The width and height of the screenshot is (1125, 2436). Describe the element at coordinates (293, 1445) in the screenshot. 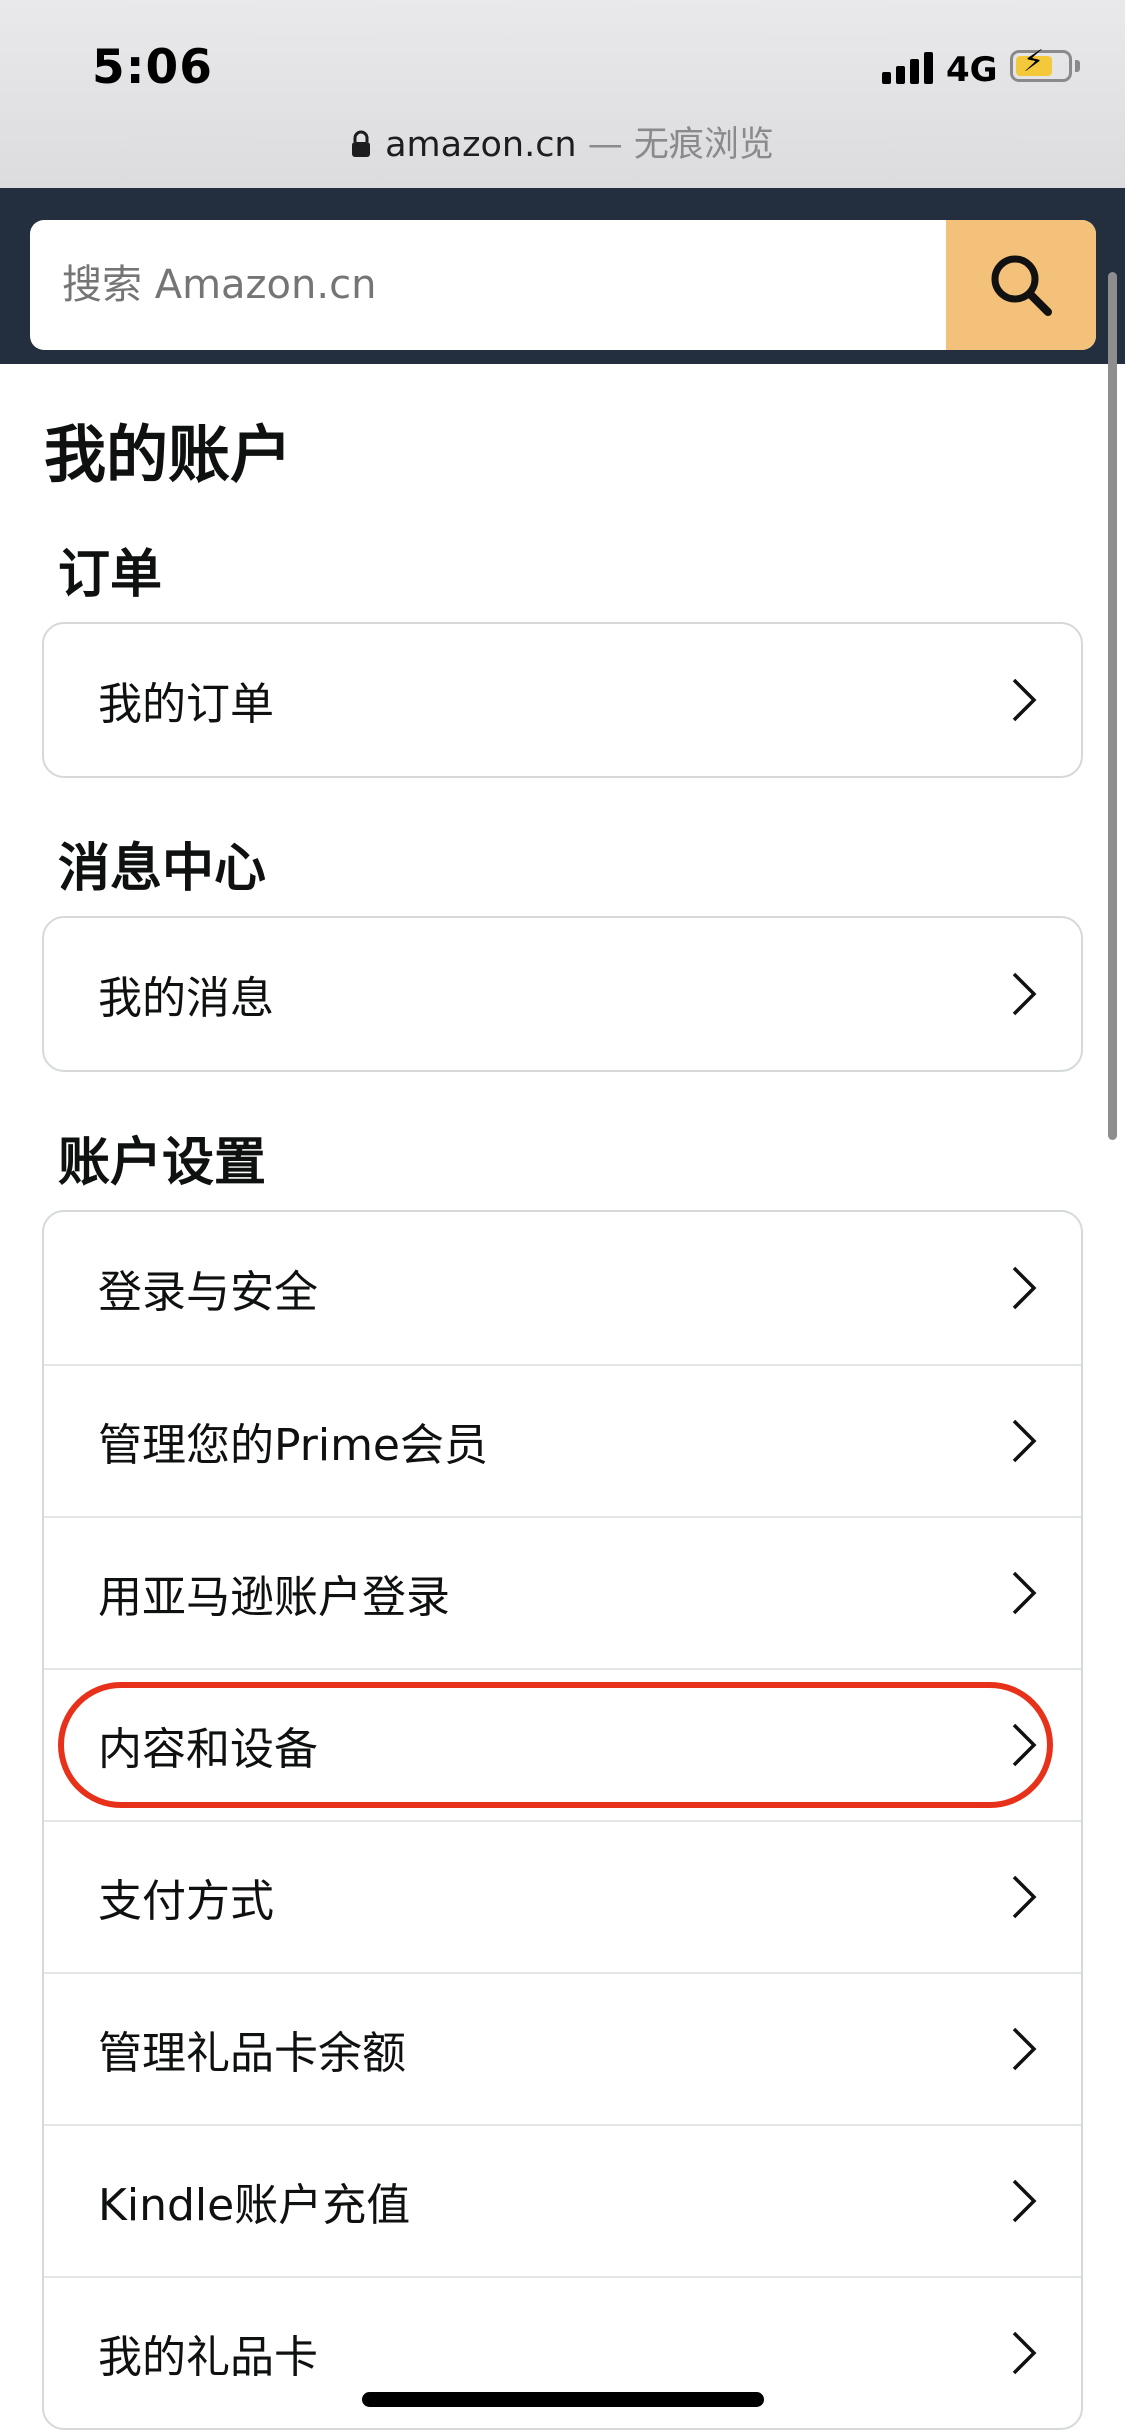

I see `list-item-label: 管理您的Prime会员` at that location.